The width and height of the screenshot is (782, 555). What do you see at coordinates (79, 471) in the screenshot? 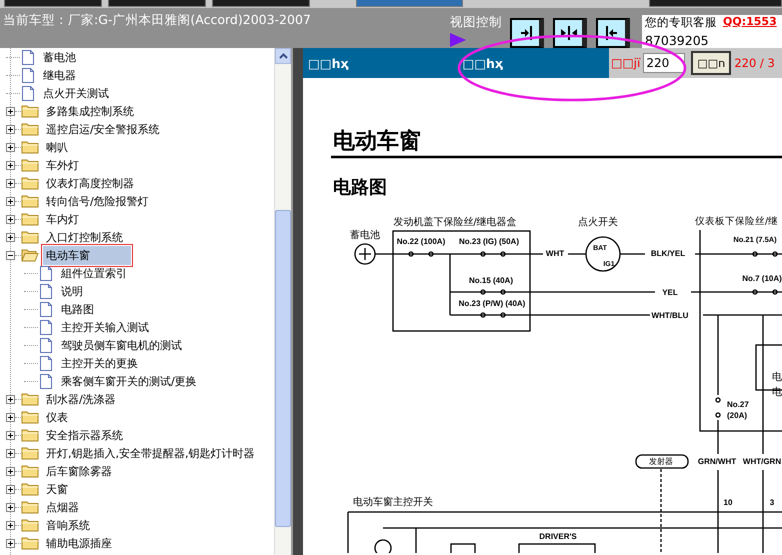
I see `tree-item: 后车窗除雾器` at bounding box center [79, 471].